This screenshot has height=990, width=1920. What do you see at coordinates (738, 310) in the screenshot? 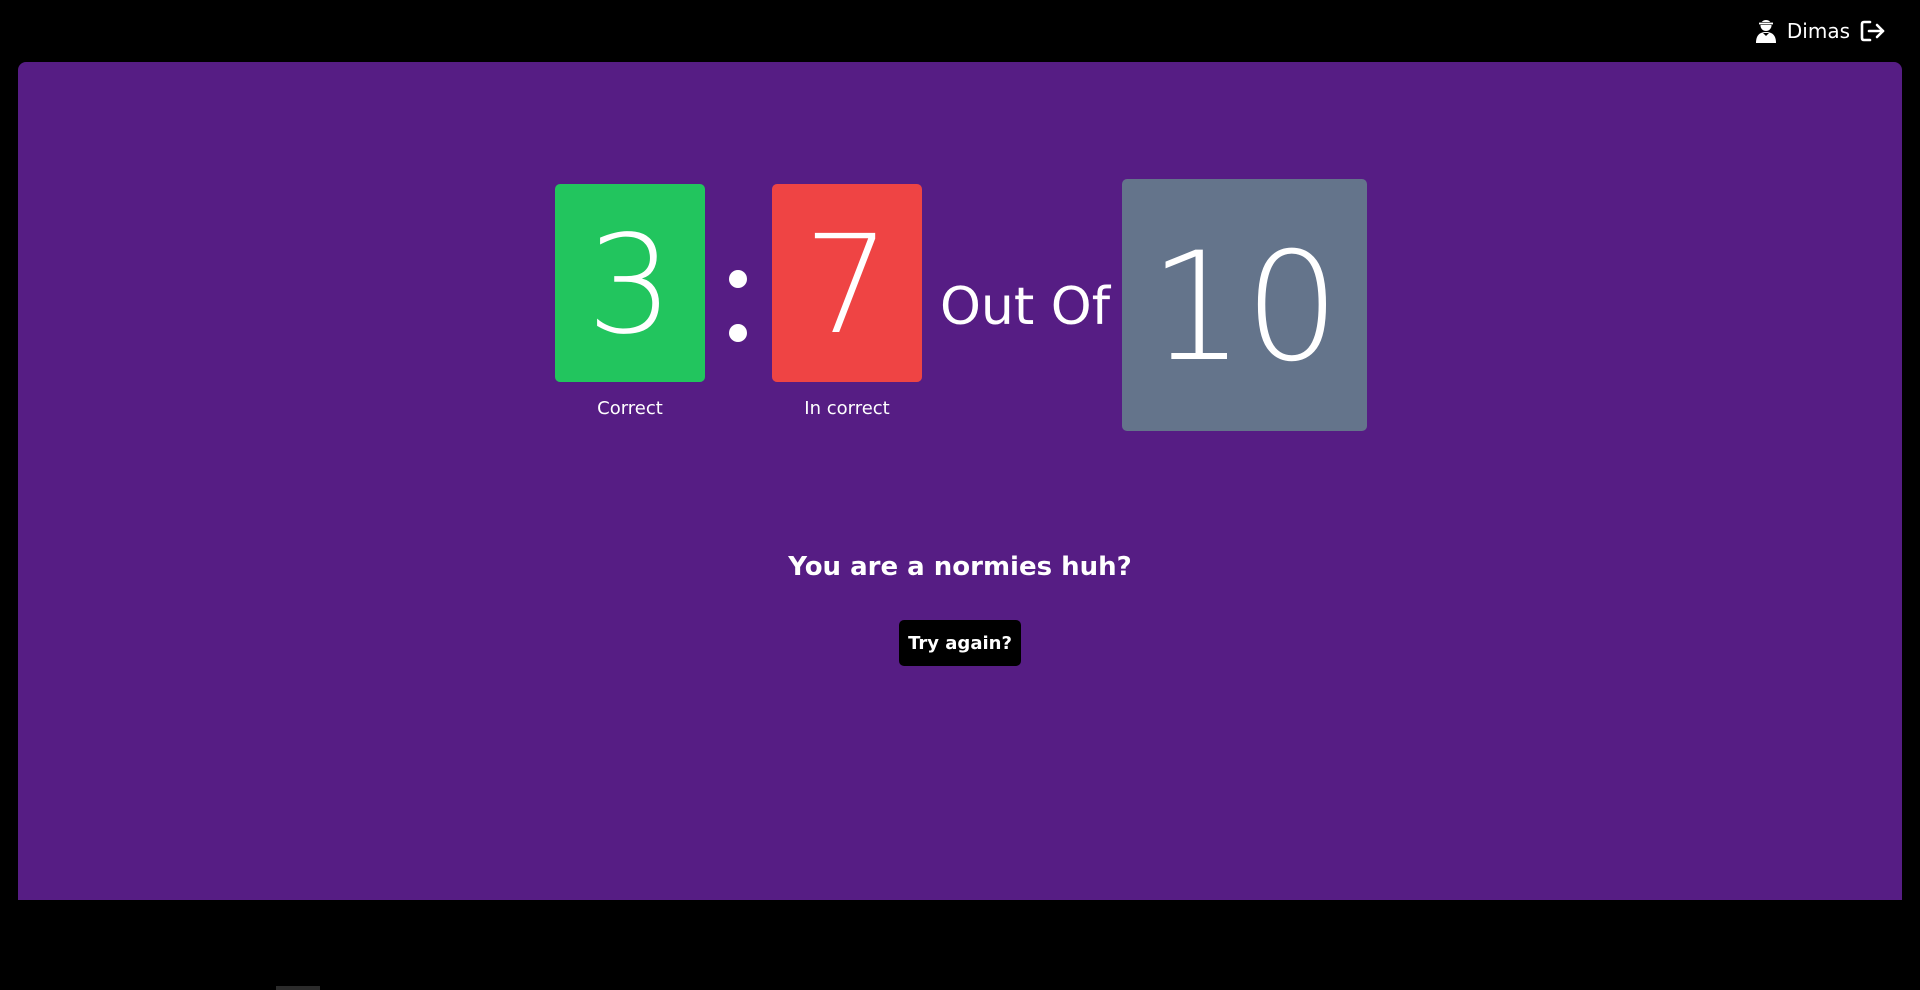
I see `score-separator` at bounding box center [738, 310].